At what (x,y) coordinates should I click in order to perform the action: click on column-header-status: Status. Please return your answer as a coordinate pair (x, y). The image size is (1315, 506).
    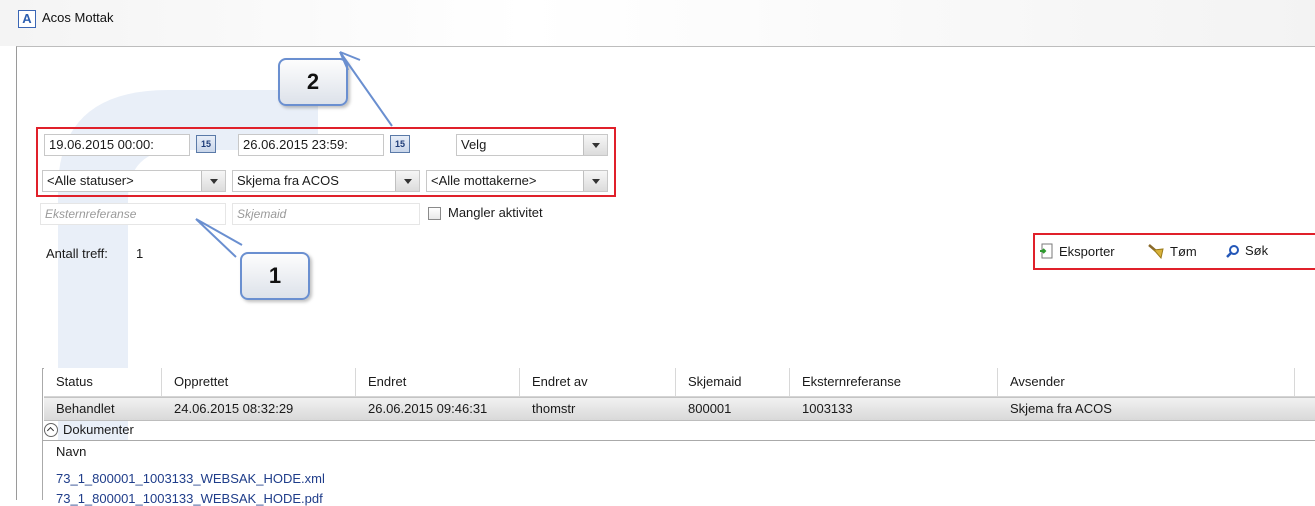
    Looking at the image, I should click on (103, 382).